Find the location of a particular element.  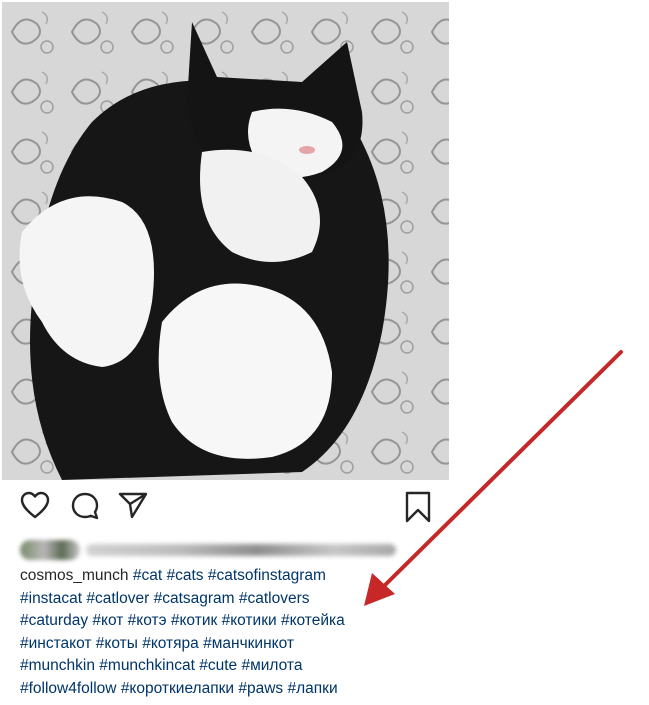

caption-line: #munchkin #munchkincat #cute #милота is located at coordinates (230, 666).